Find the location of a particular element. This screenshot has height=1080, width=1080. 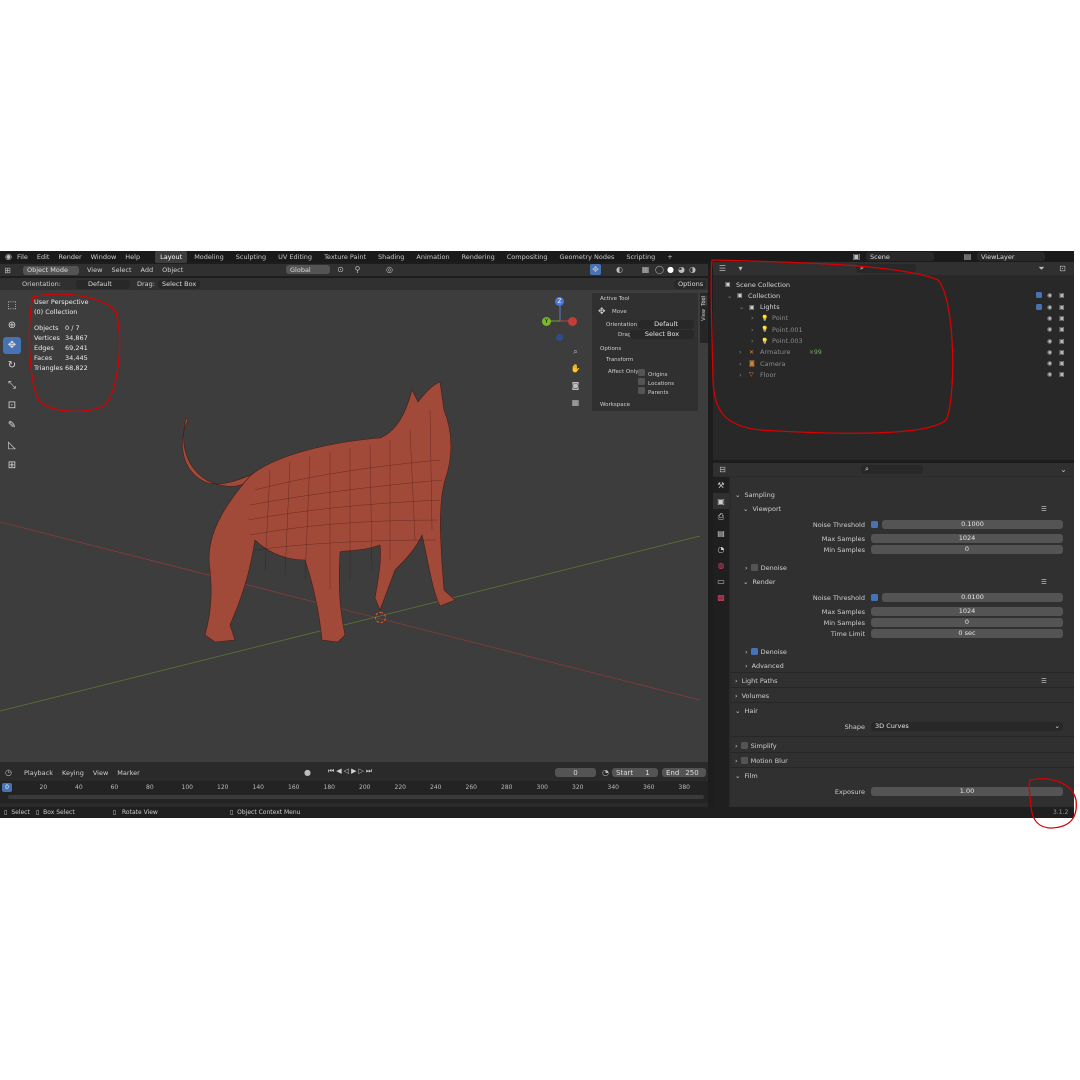

outliner-row-point: › 💡 Point ◉ ▣ is located at coordinates (893, 318).